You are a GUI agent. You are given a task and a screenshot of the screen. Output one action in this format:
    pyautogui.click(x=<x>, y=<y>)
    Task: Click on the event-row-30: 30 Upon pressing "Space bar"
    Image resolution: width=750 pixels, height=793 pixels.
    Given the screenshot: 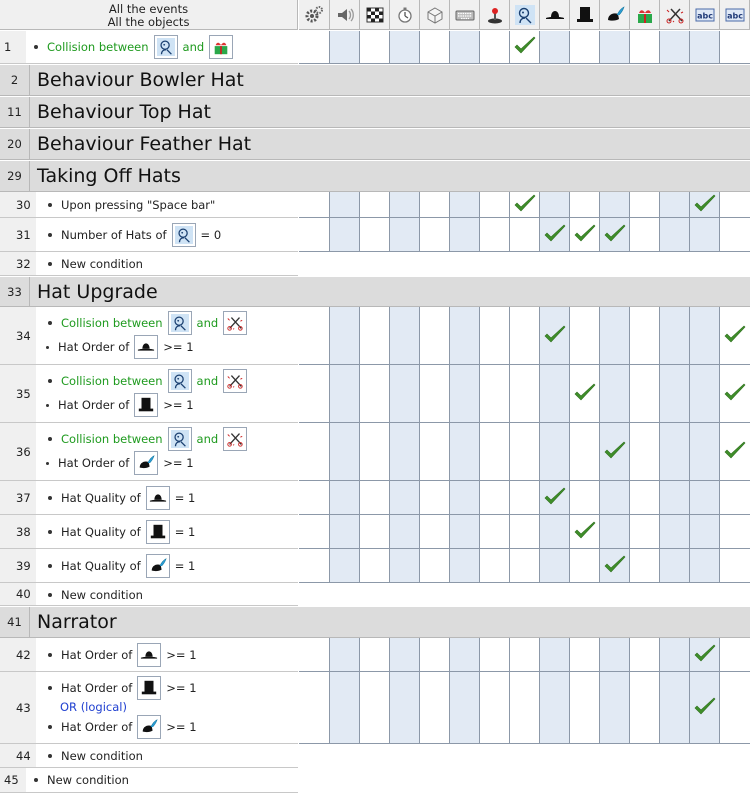 What is the action you would take?
    pyautogui.click(x=375, y=205)
    